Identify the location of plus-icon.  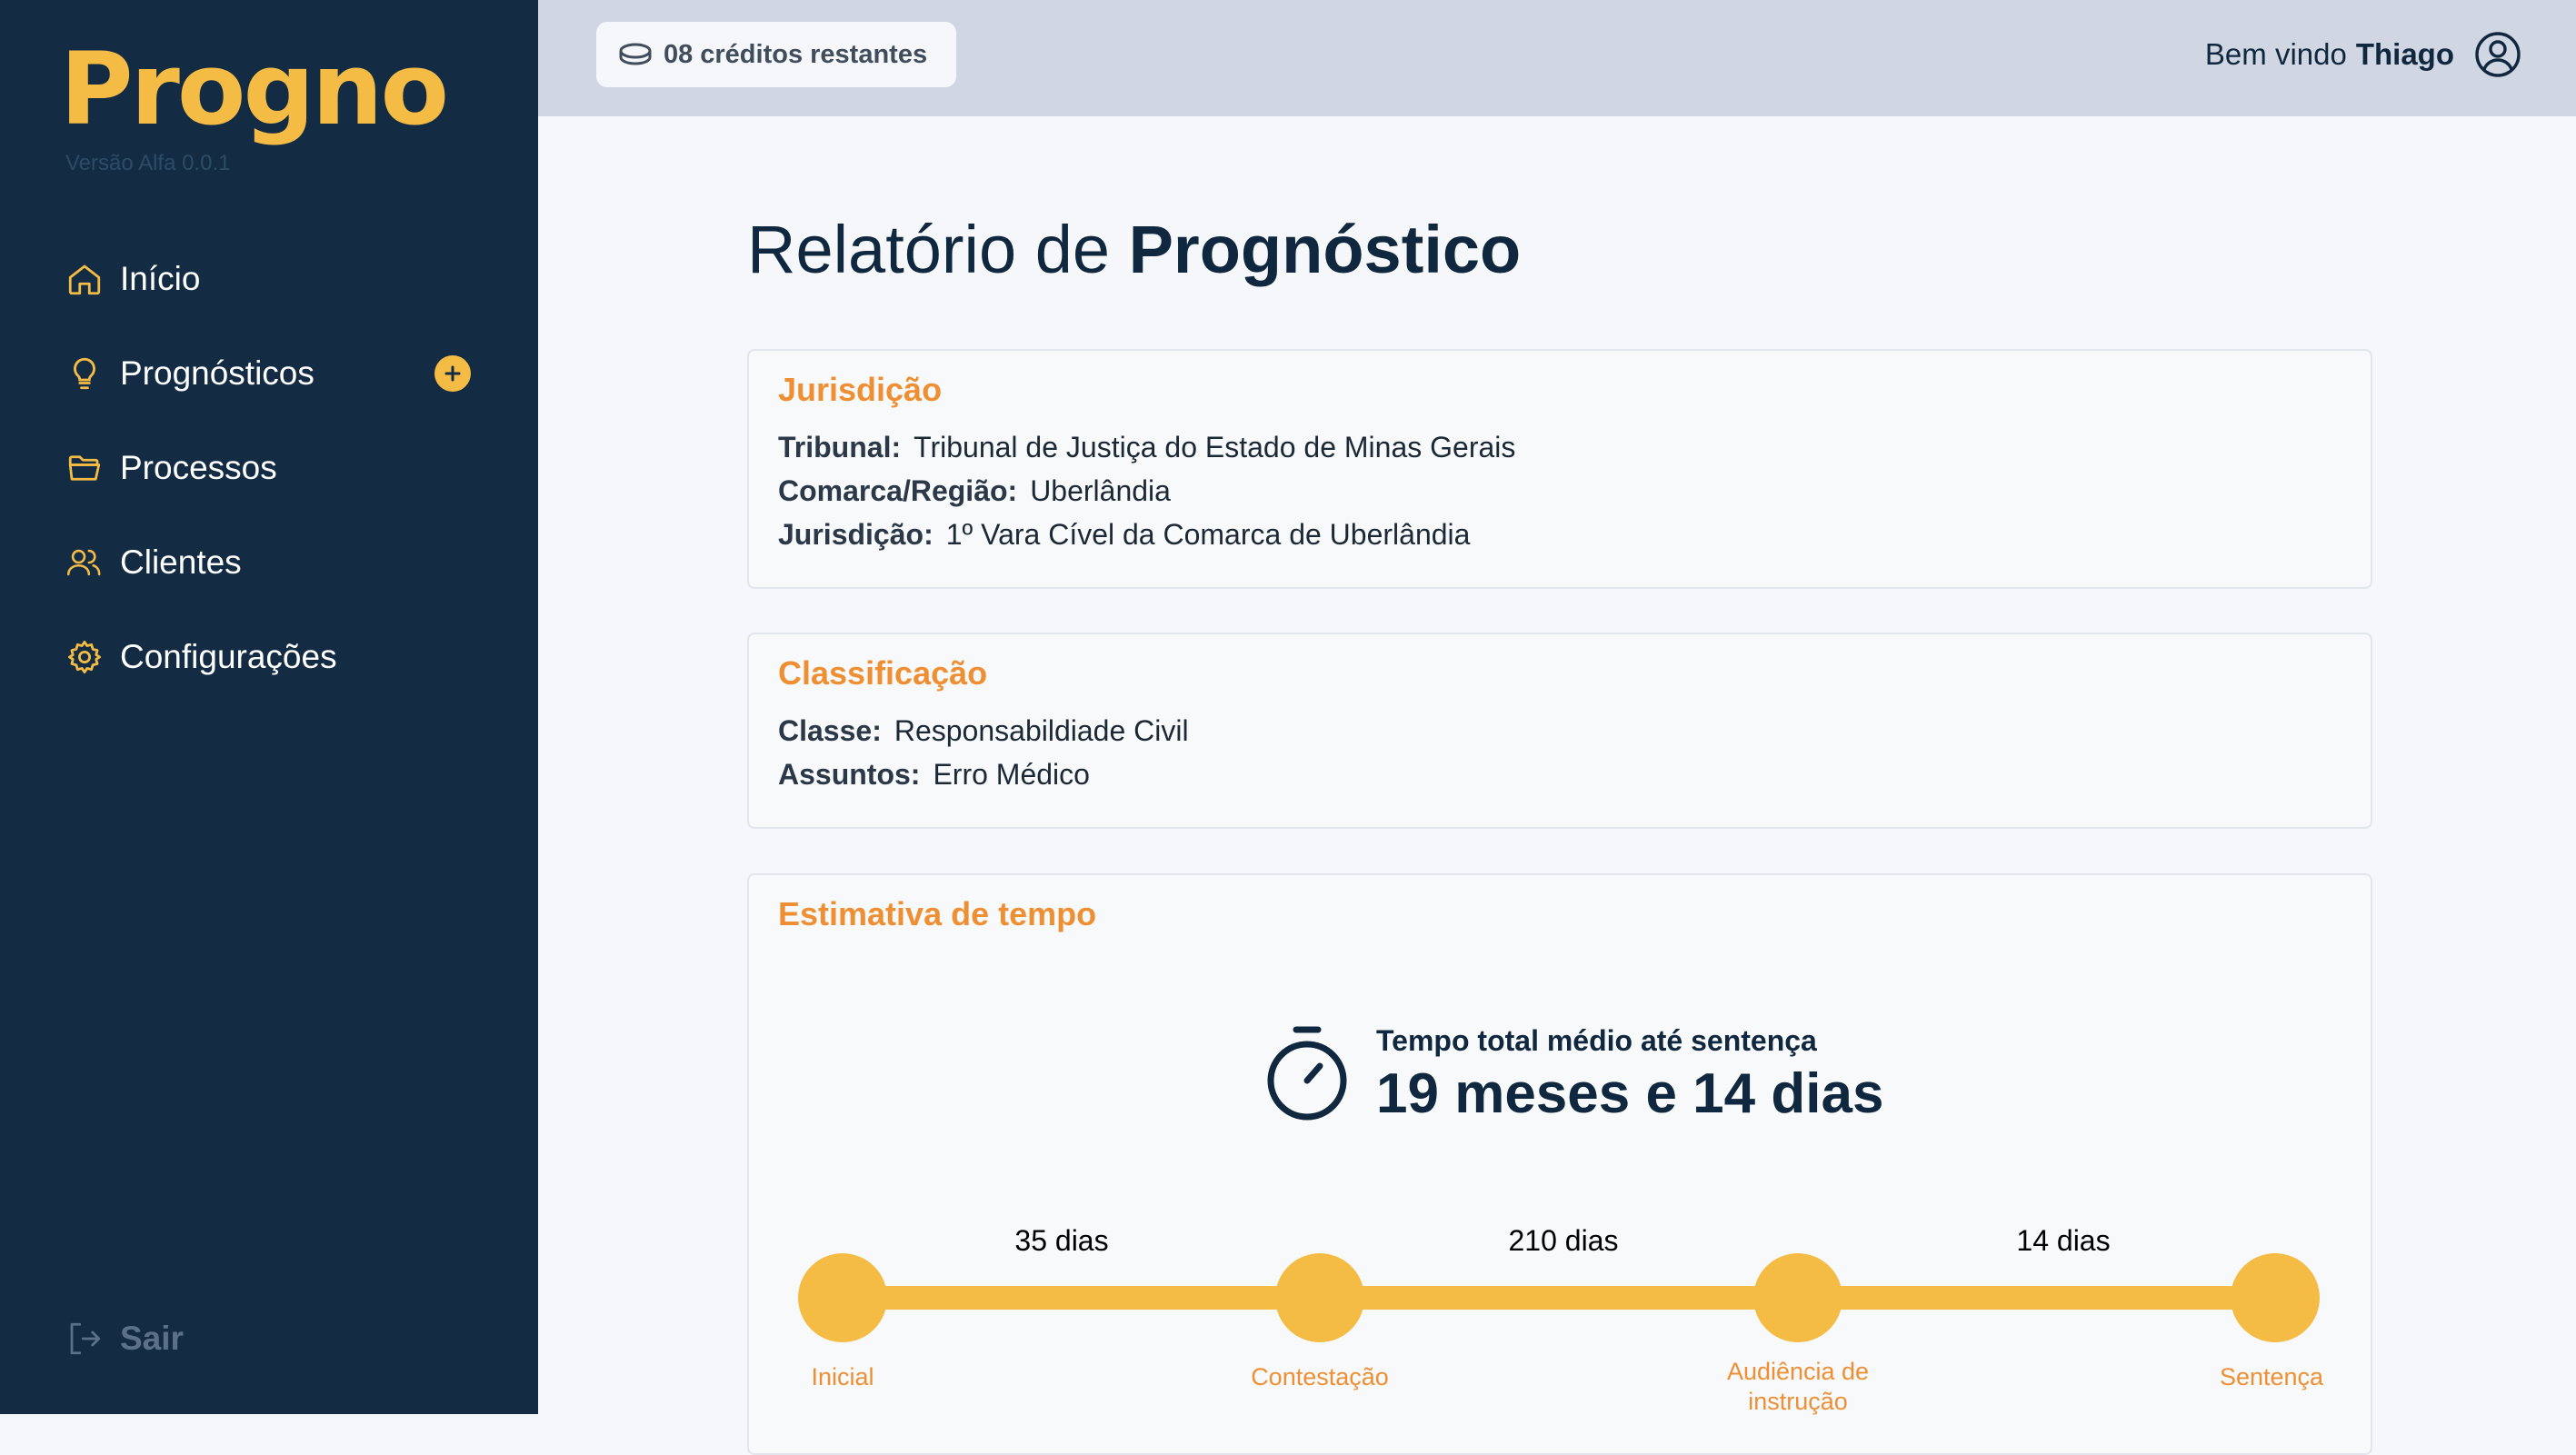
(453, 374).